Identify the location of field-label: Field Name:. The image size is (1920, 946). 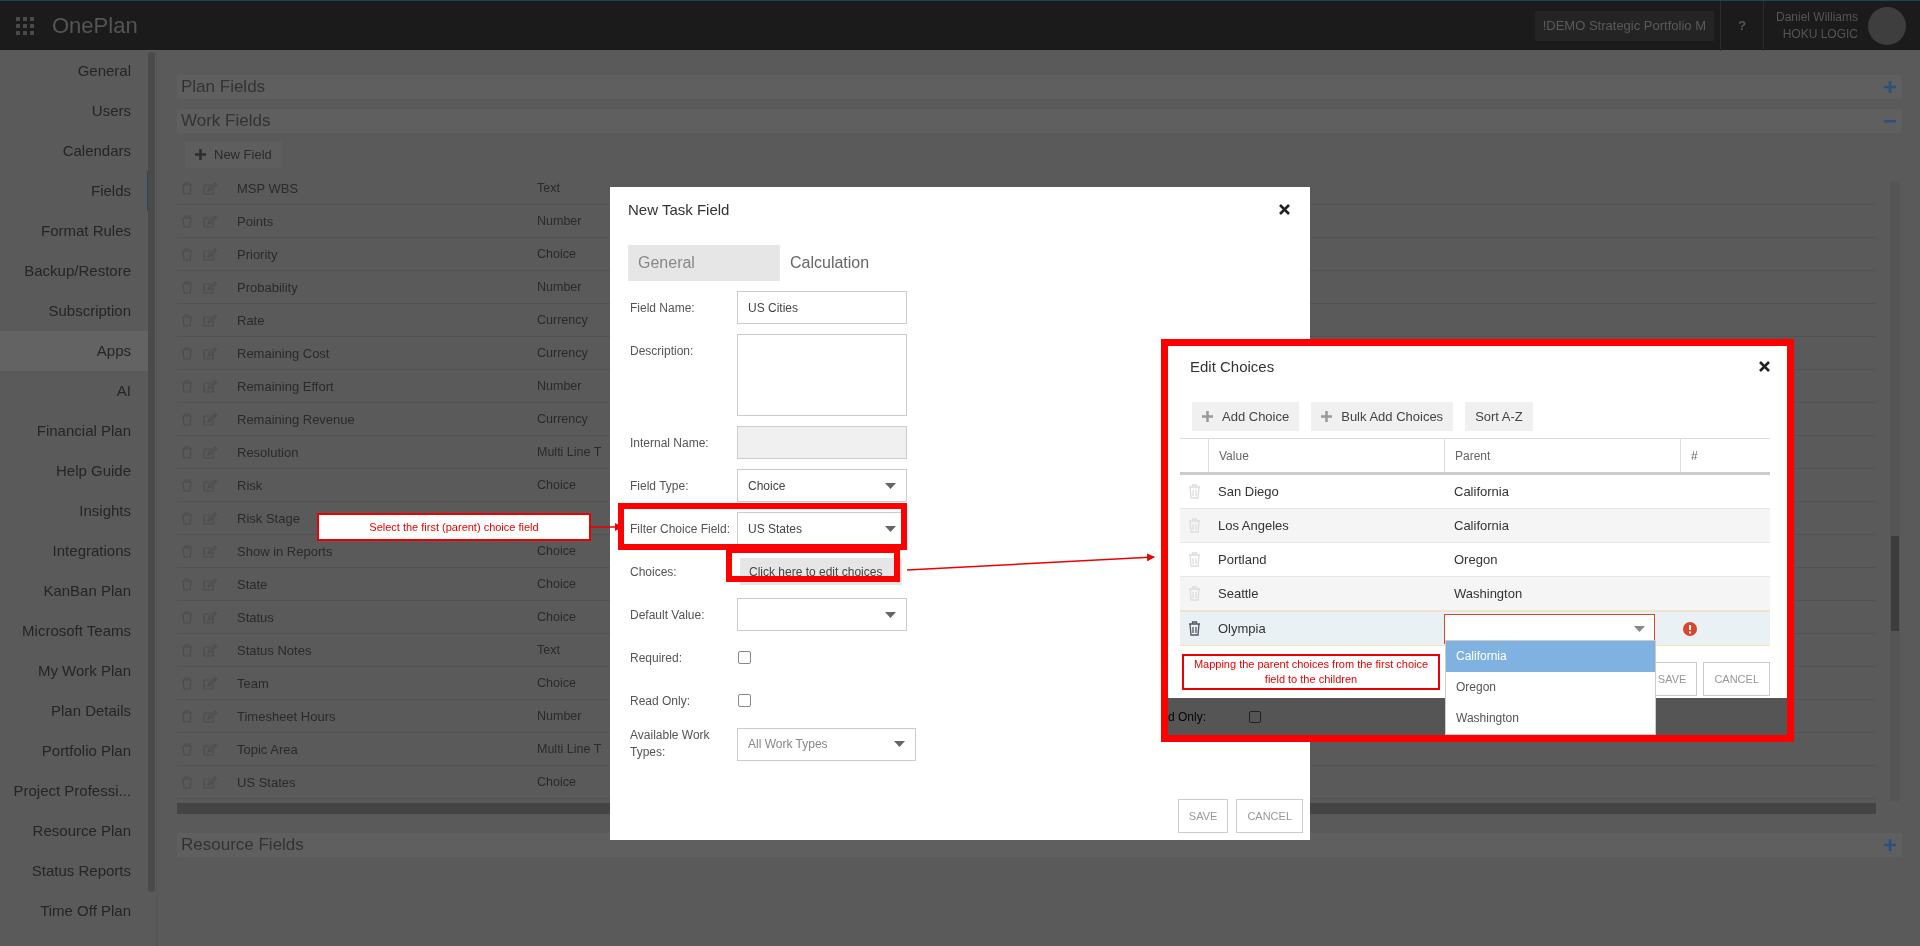
(662, 307).